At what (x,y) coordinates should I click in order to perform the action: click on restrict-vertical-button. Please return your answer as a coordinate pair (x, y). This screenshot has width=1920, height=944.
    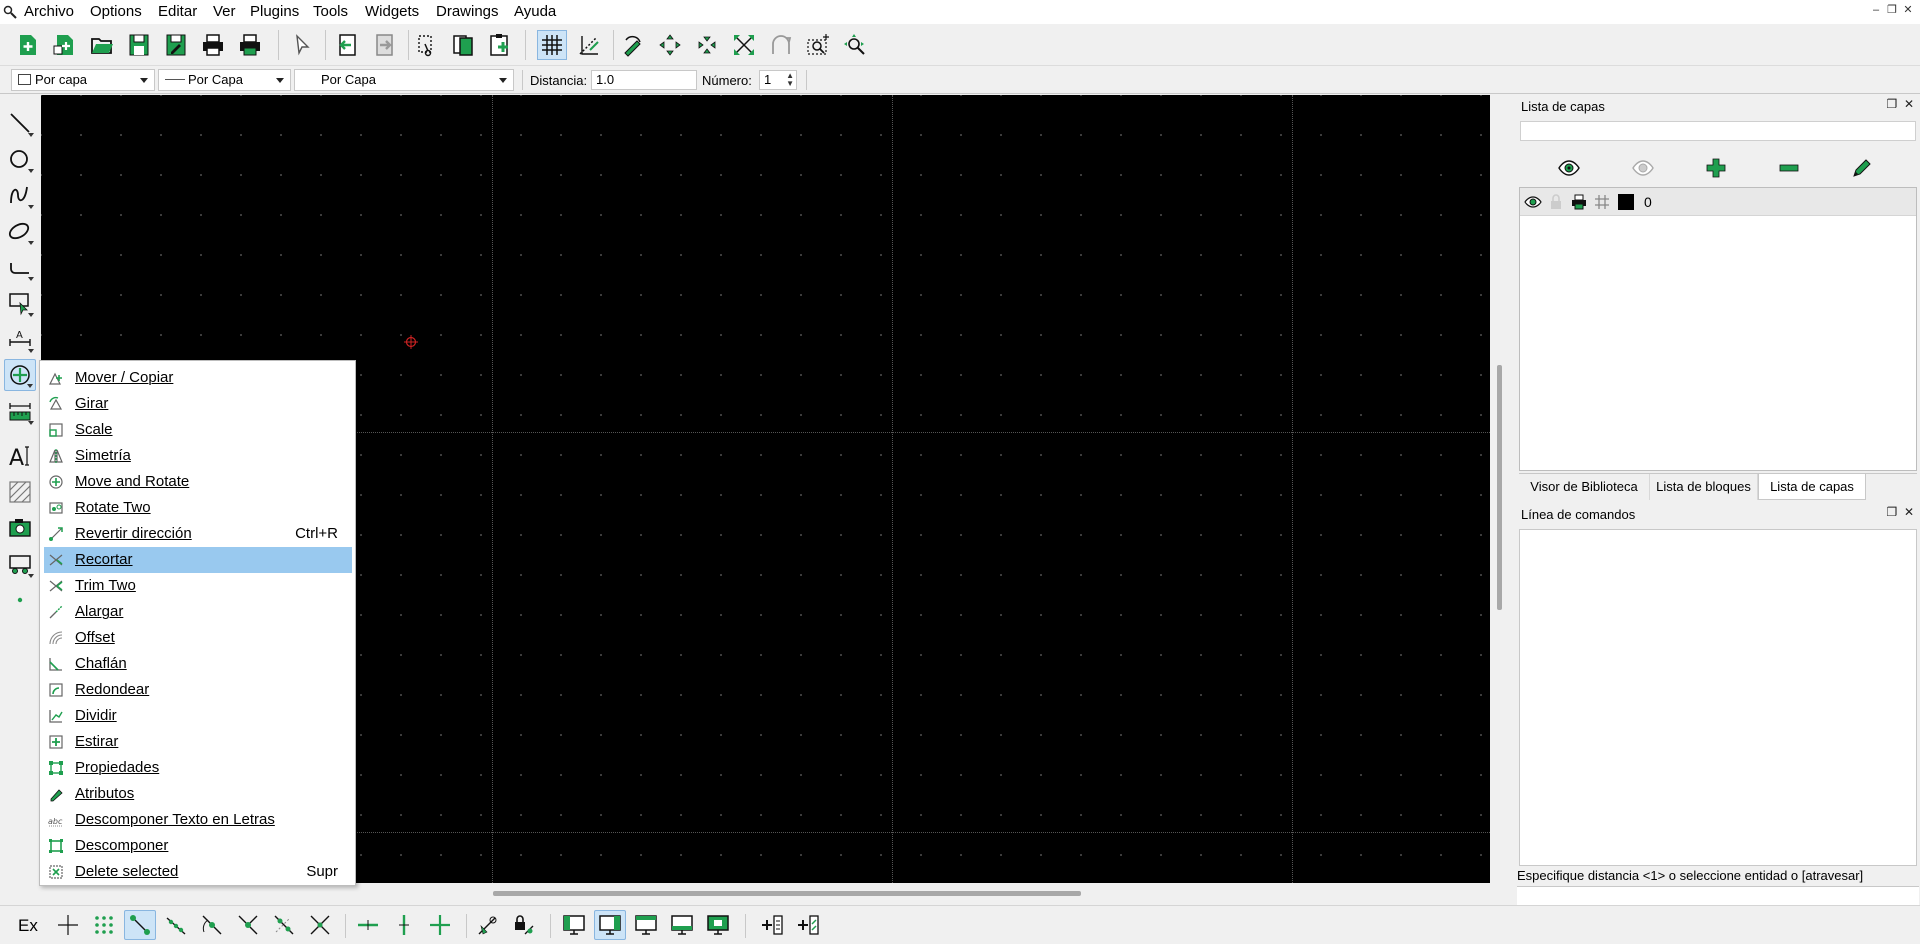
    Looking at the image, I should click on (404, 925).